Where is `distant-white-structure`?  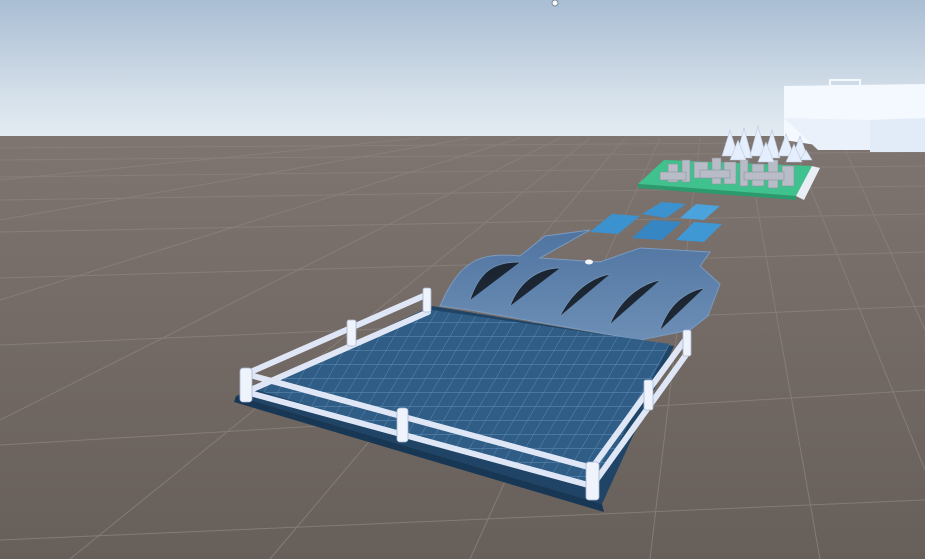 distant-white-structure is located at coordinates (854, 115).